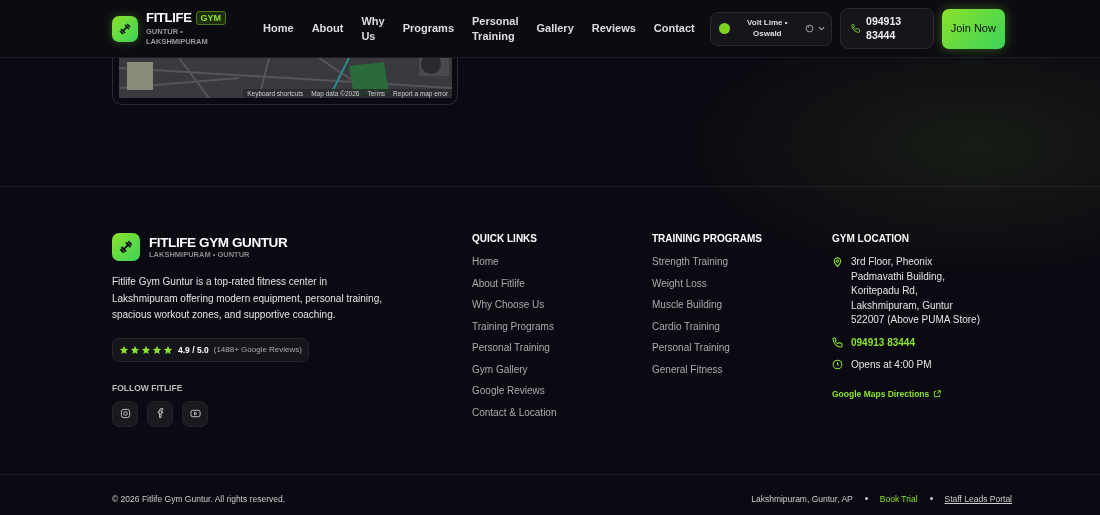 This screenshot has height=515, width=1100. What do you see at coordinates (707, 238) in the screenshot?
I see `column-title: TRAINING PROGRAMS` at bounding box center [707, 238].